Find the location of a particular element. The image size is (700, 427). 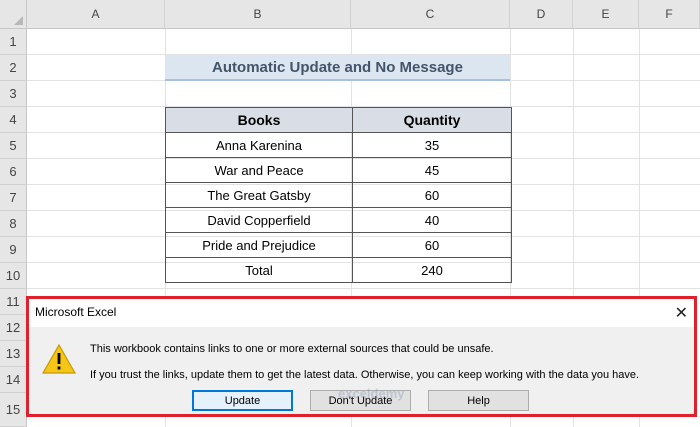

row-header-12: 12 is located at coordinates (13, 328).